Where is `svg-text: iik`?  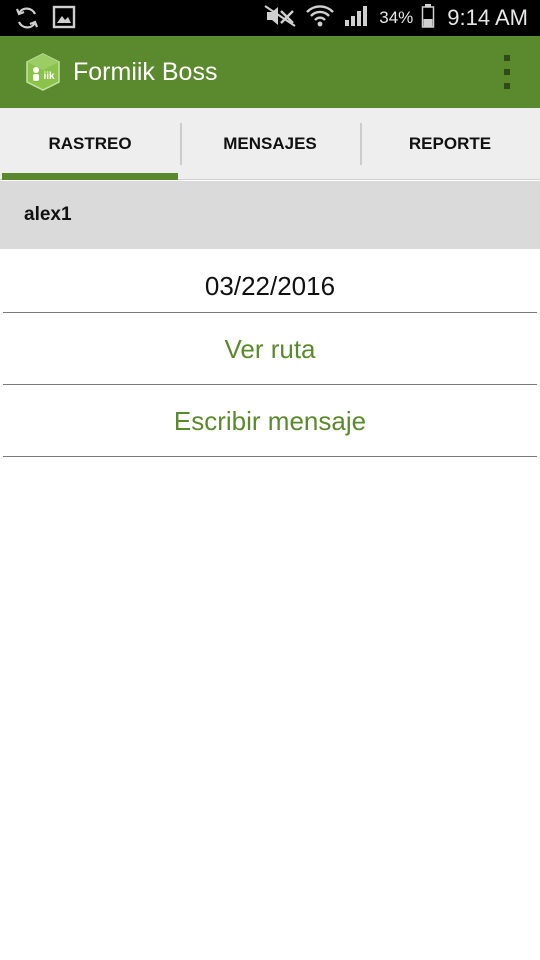 svg-text: iik is located at coordinates (49, 76).